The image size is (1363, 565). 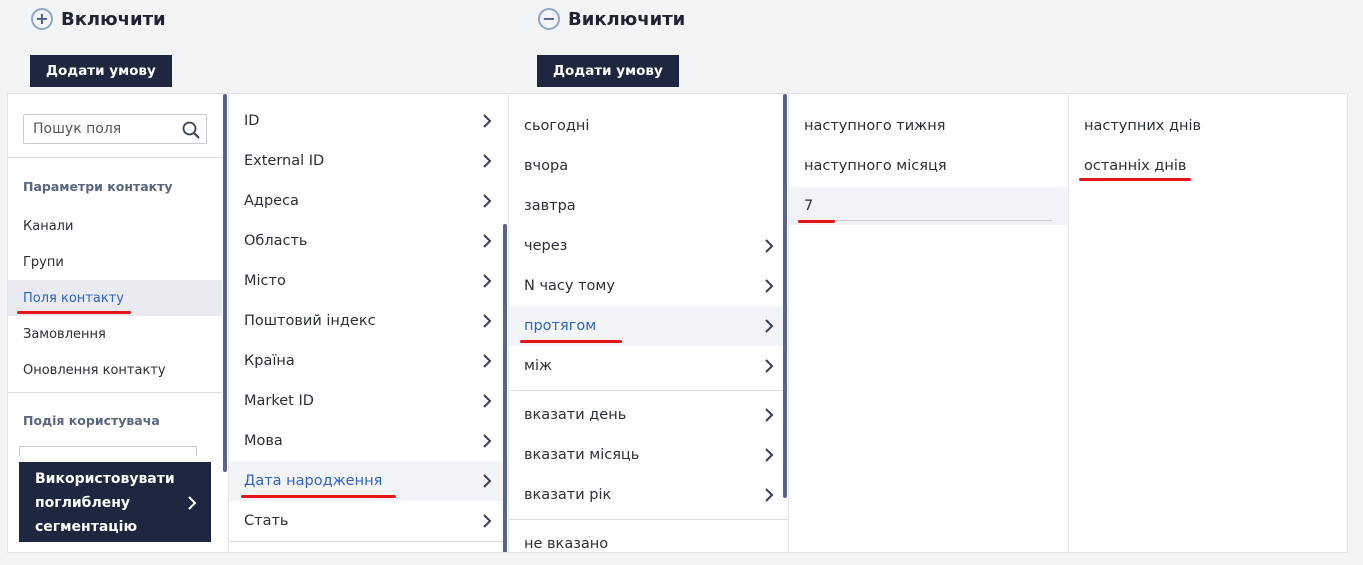 I want to click on period-item-next-month: наступного місяця, so click(x=928, y=166).